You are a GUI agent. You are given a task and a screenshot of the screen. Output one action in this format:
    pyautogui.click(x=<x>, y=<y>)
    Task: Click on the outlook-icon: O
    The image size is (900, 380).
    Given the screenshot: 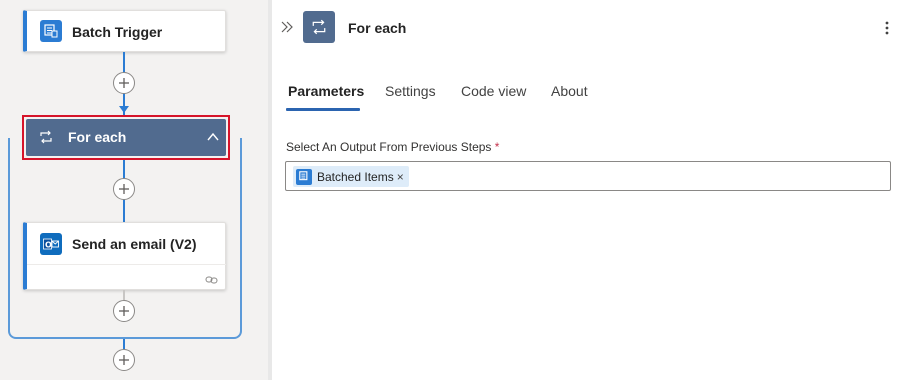 What is the action you would take?
    pyautogui.click(x=51, y=244)
    